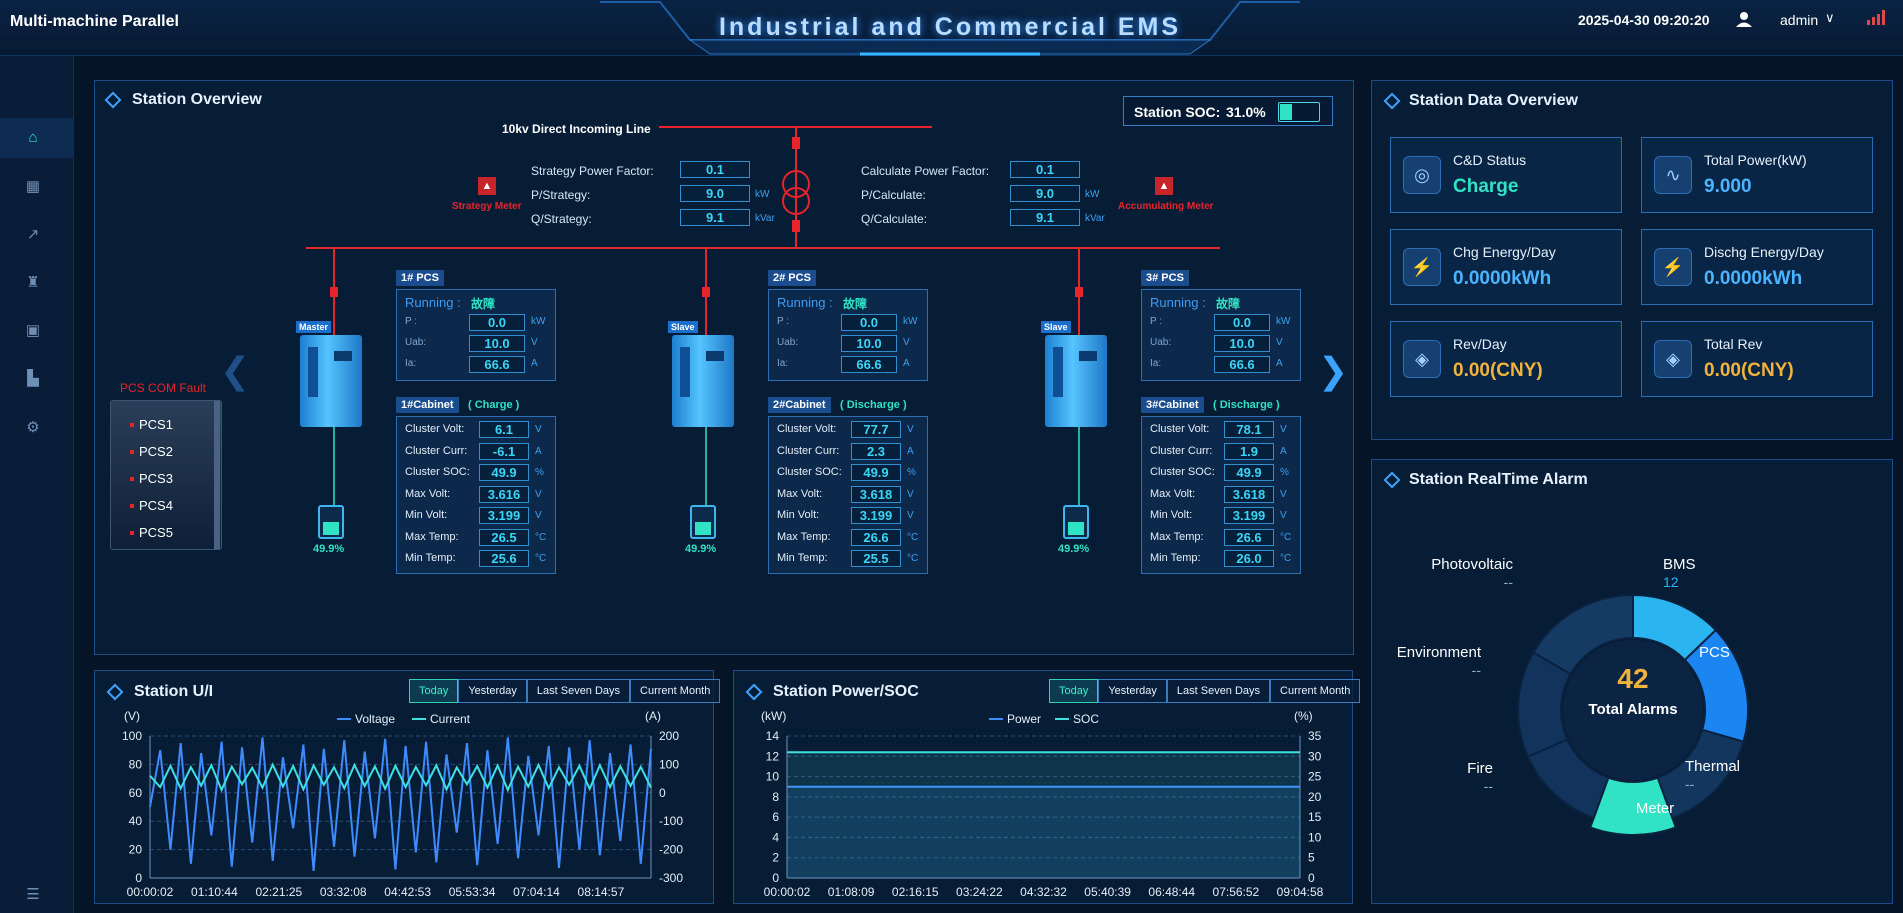 The image size is (1903, 913). Describe the element at coordinates (1311, 878) in the screenshot. I see `y-right-tick: 0` at that location.